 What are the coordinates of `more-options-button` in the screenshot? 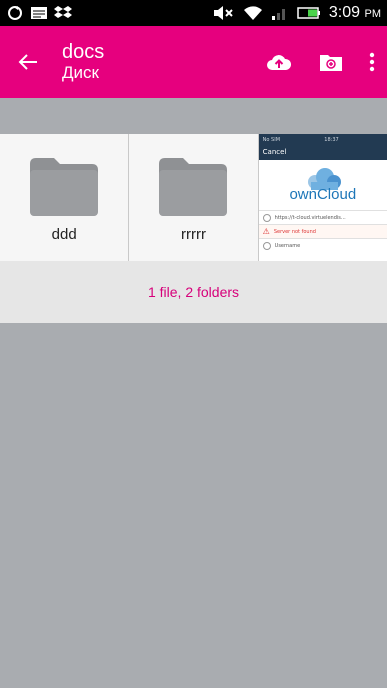 It's located at (372, 62).